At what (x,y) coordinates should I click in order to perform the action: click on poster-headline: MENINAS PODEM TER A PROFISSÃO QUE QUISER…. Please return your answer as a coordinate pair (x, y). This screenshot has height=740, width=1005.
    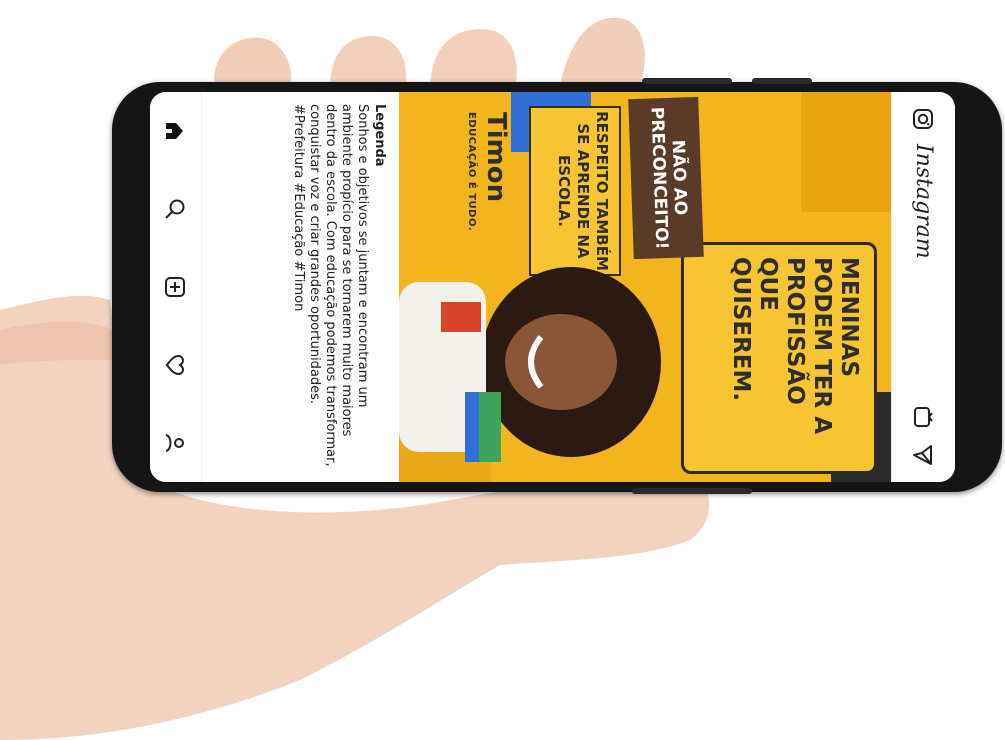
    Looking at the image, I should click on (795, 346).